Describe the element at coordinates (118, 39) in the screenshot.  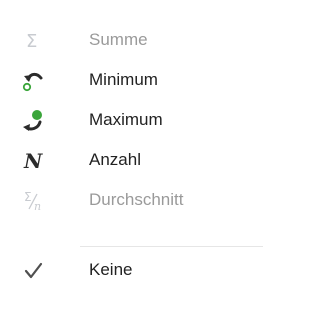
I see `menu-item-label: Summe` at that location.